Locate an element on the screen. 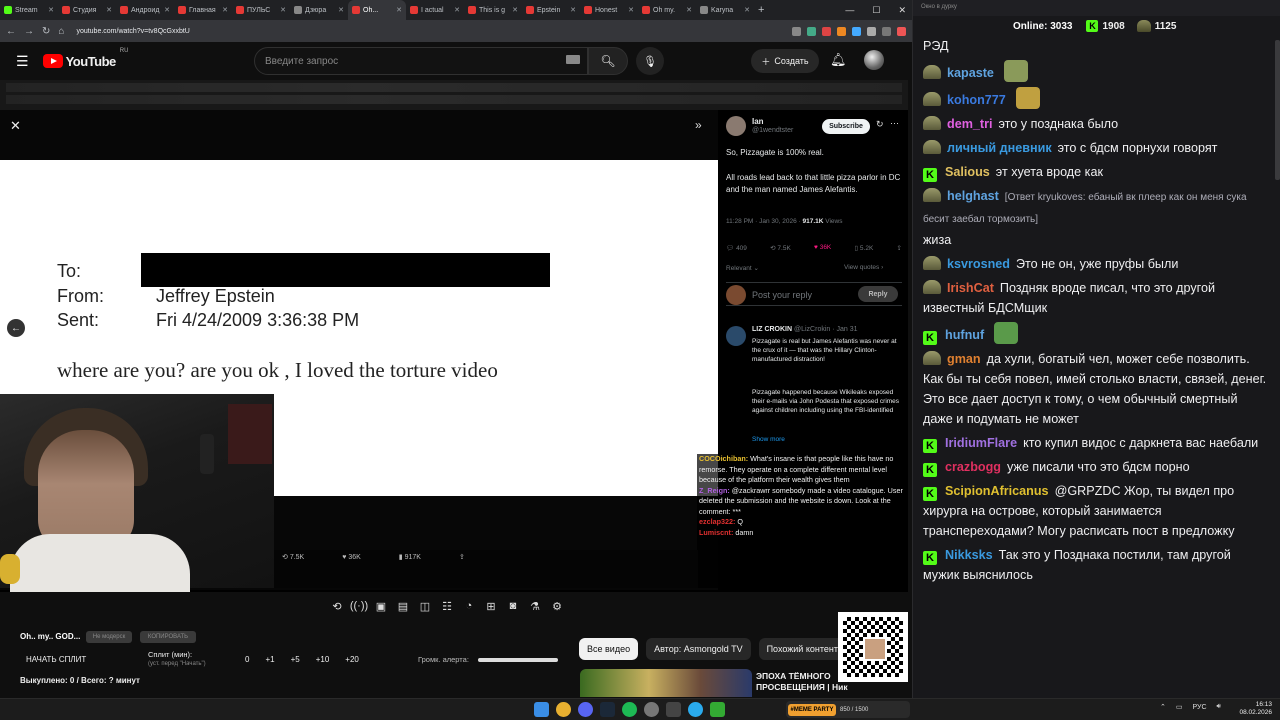  browser-tab: Студия ✕ is located at coordinates (87, 10).